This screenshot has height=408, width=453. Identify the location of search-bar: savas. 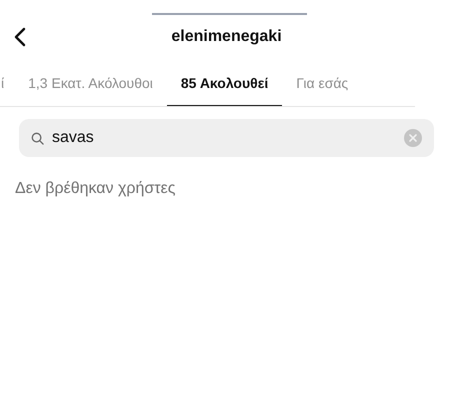
(226, 138).